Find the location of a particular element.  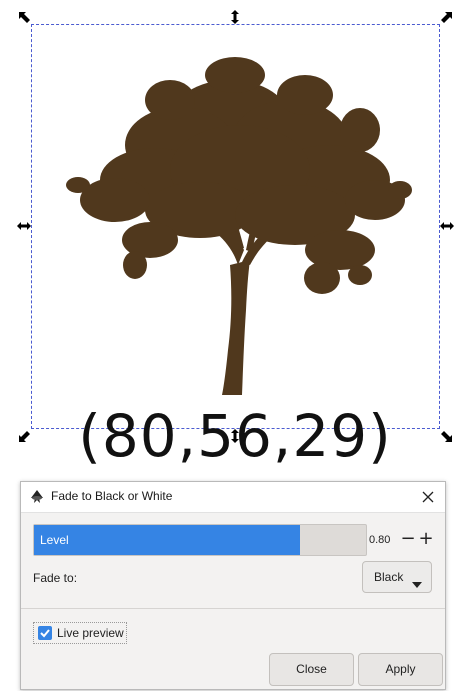

dialog-titlebar: Fade to Black or White is located at coordinates (233, 497).